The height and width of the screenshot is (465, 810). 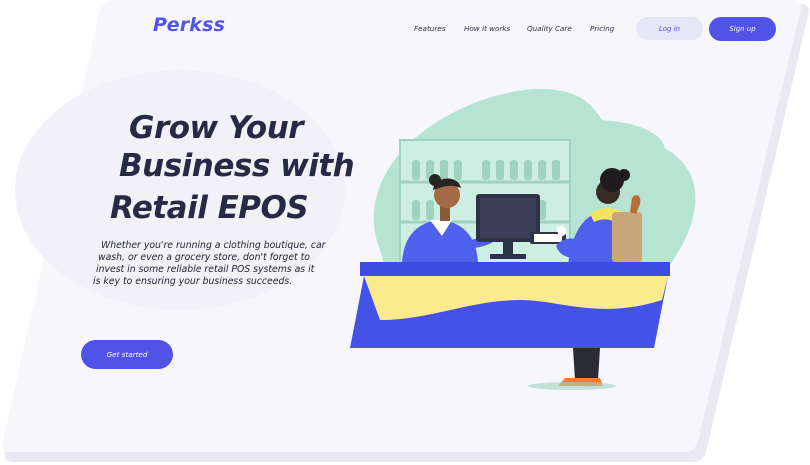 I want to click on nav-link-pricing: Pricing, so click(x=602, y=28).